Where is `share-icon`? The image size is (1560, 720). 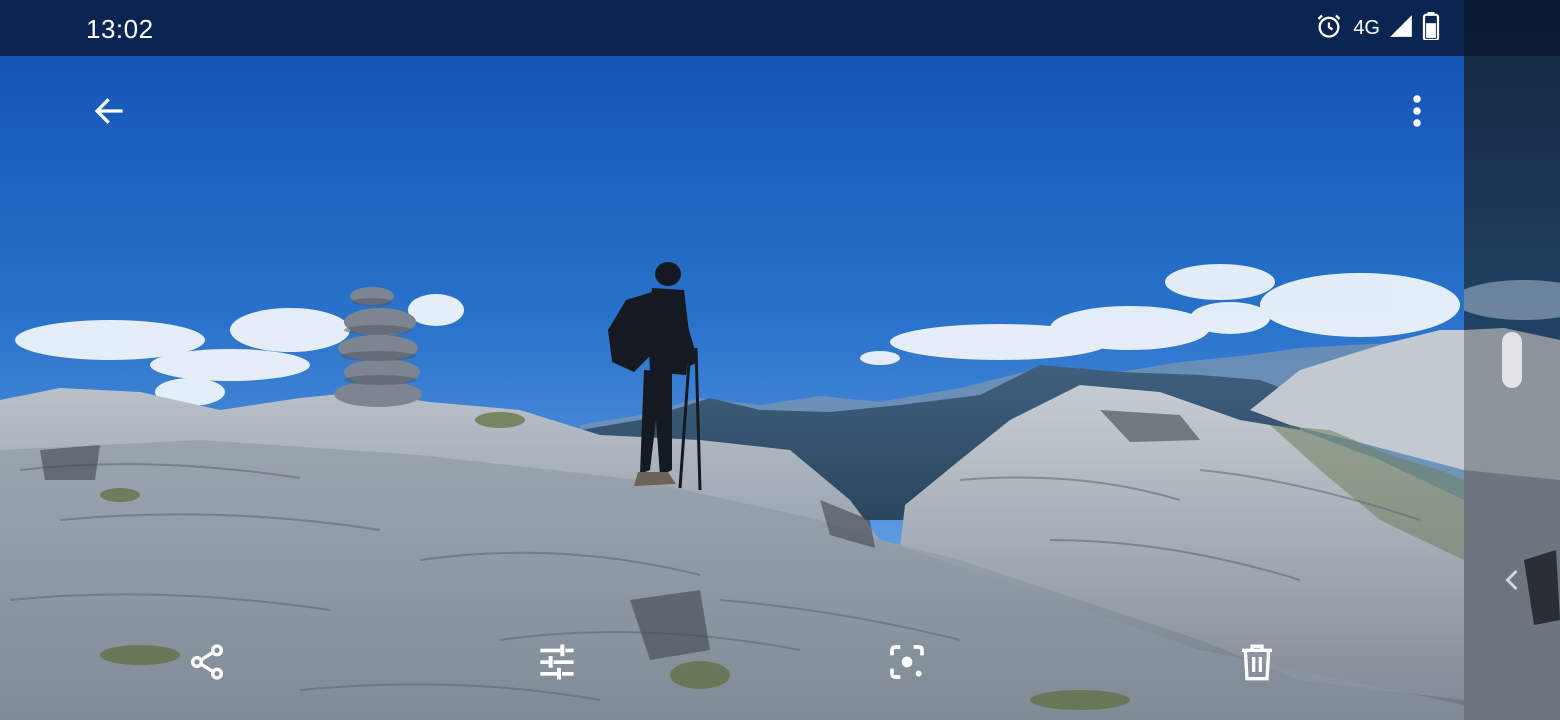
share-icon is located at coordinates (207, 664).